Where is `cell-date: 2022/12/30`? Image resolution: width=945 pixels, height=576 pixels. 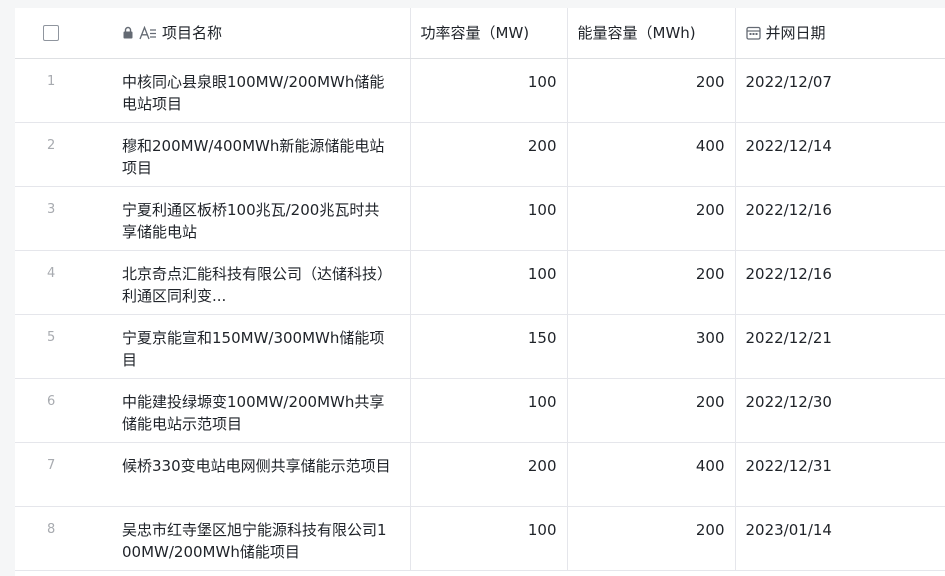 cell-date: 2022/12/30 is located at coordinates (840, 410).